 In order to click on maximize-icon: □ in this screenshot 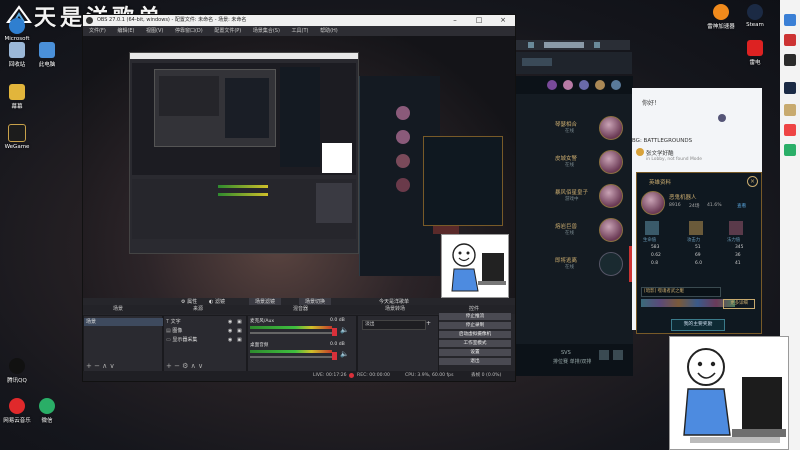, I will do `click(479, 20)`.